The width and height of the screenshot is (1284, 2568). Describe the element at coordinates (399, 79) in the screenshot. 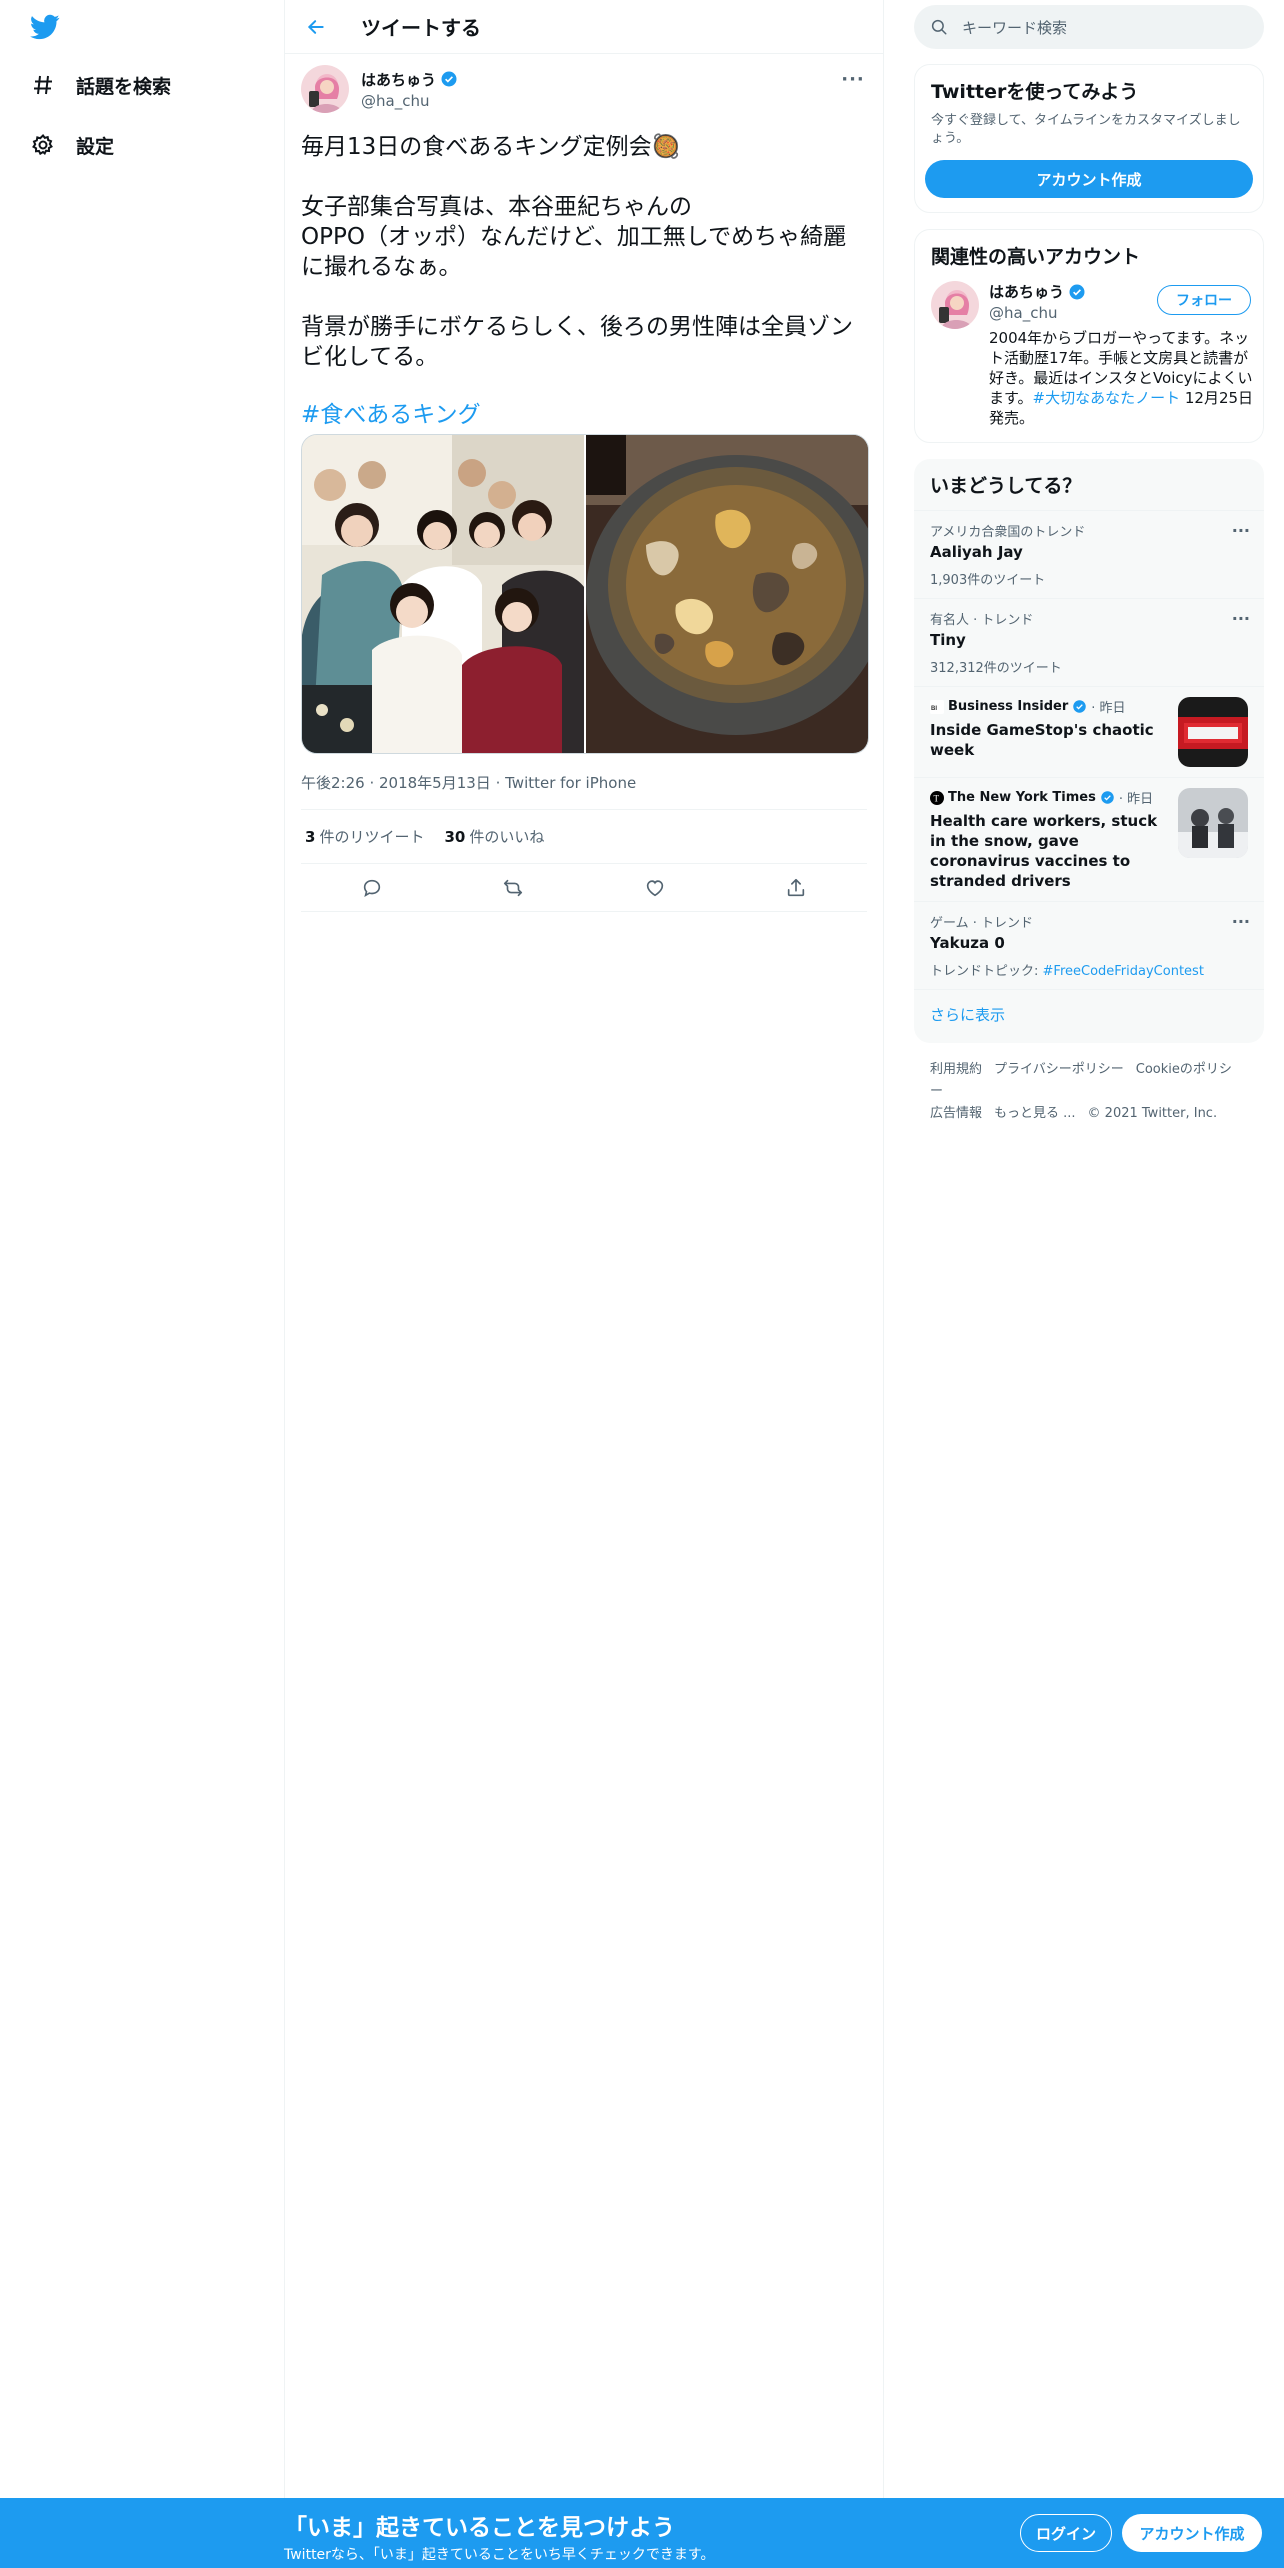

I see `author-name: はあちゅう` at that location.